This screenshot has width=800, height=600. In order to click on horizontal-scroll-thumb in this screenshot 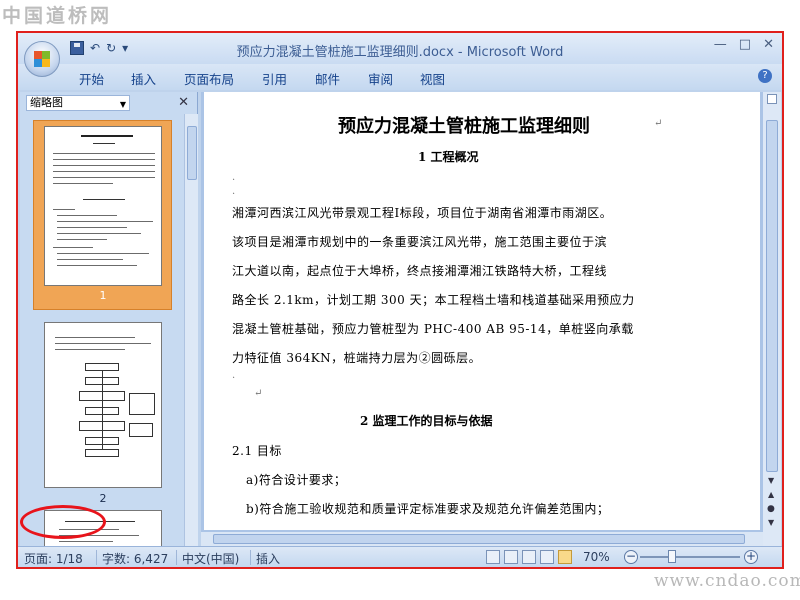, I will do `click(479, 539)`.